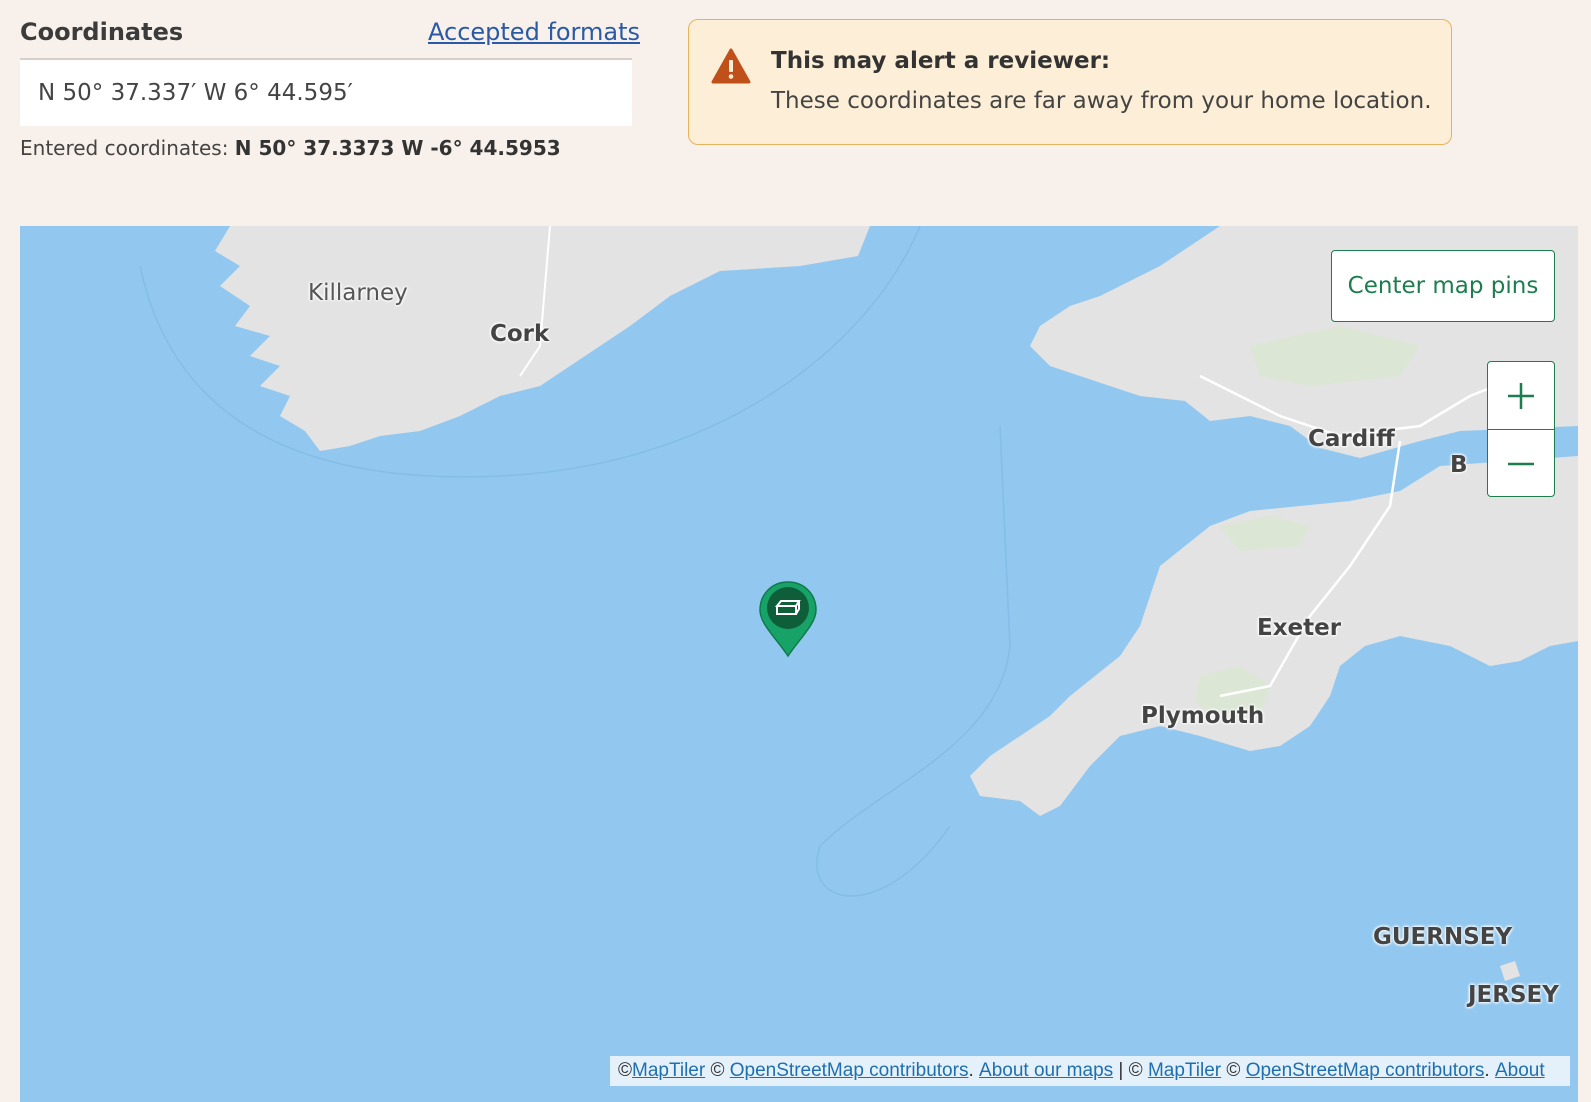  Describe the element at coordinates (849, 1071) in the screenshot. I see `attr-osm-link: OpenStreetMap contributors` at that location.